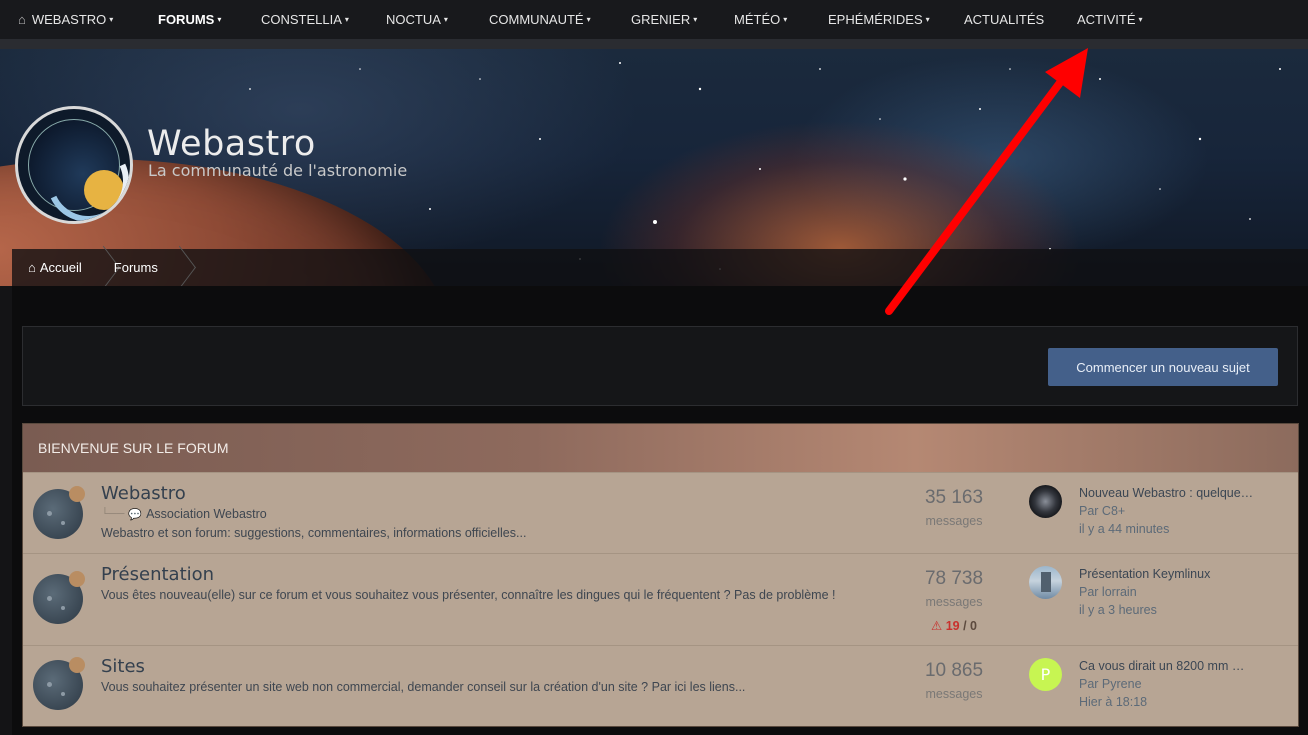 This screenshot has width=1308, height=735. What do you see at coordinates (123, 666) in the screenshot?
I see `forum-title: Sites` at bounding box center [123, 666].